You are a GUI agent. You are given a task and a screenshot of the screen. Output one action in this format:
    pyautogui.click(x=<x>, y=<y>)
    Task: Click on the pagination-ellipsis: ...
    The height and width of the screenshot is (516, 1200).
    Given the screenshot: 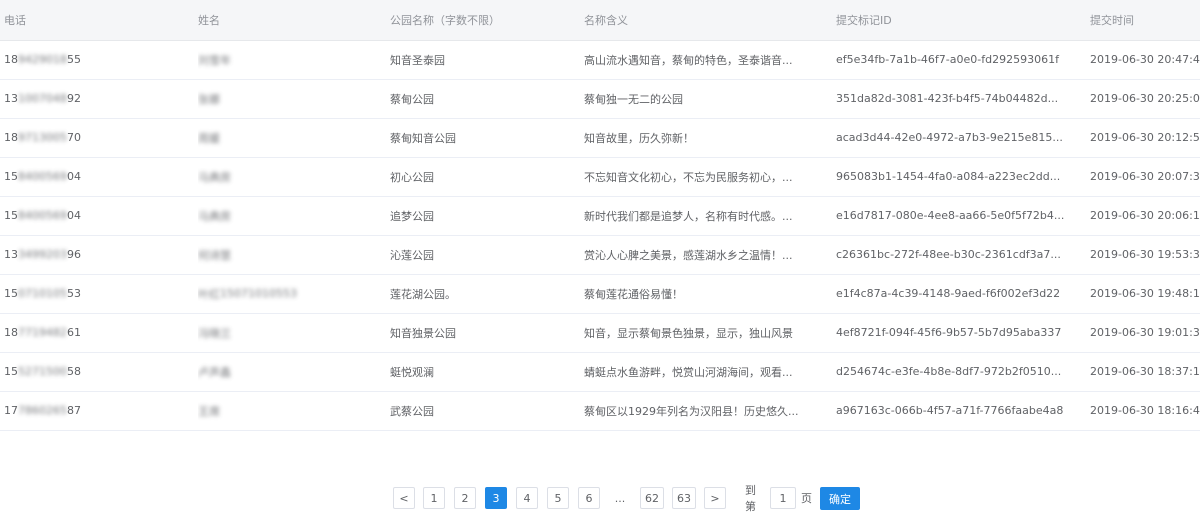 What is the action you would take?
    pyautogui.click(x=620, y=498)
    